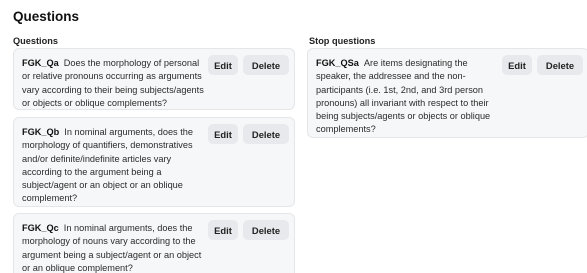 This screenshot has width=587, height=273. I want to click on question-id: FGK_Qb, so click(41, 132).